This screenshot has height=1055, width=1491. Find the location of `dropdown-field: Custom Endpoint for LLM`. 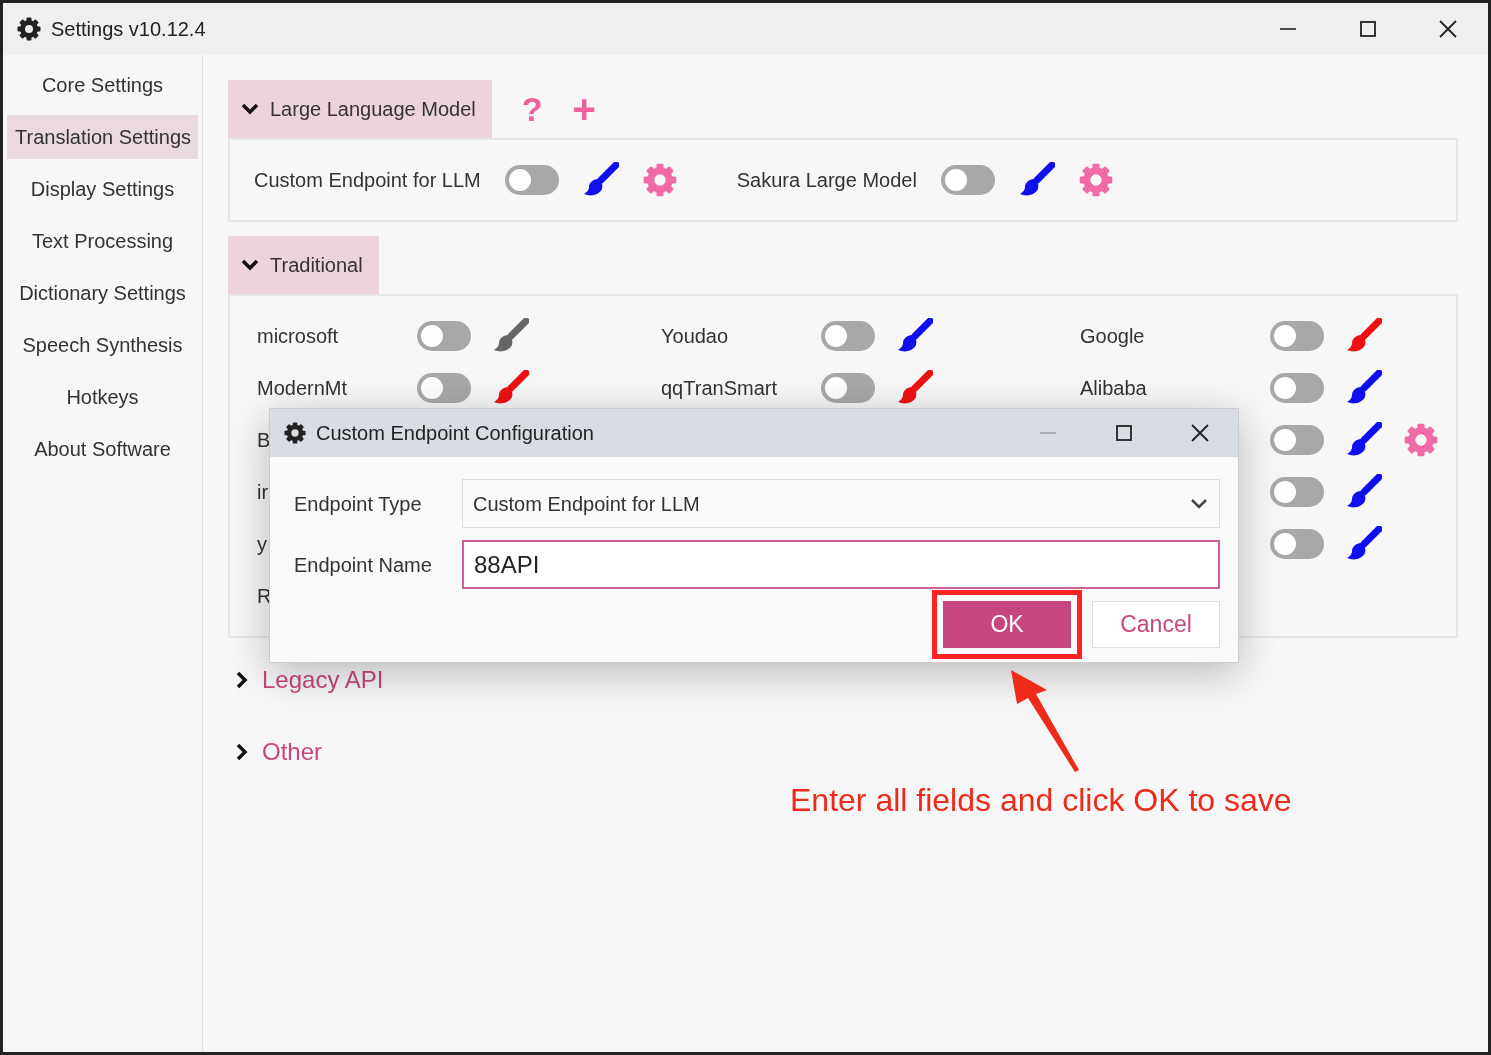

dropdown-field: Custom Endpoint for LLM is located at coordinates (841, 503).